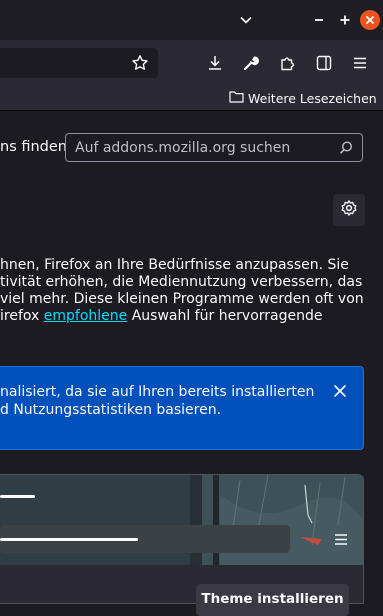  I want to click on intro-text-fragment: irefox, so click(22, 316).